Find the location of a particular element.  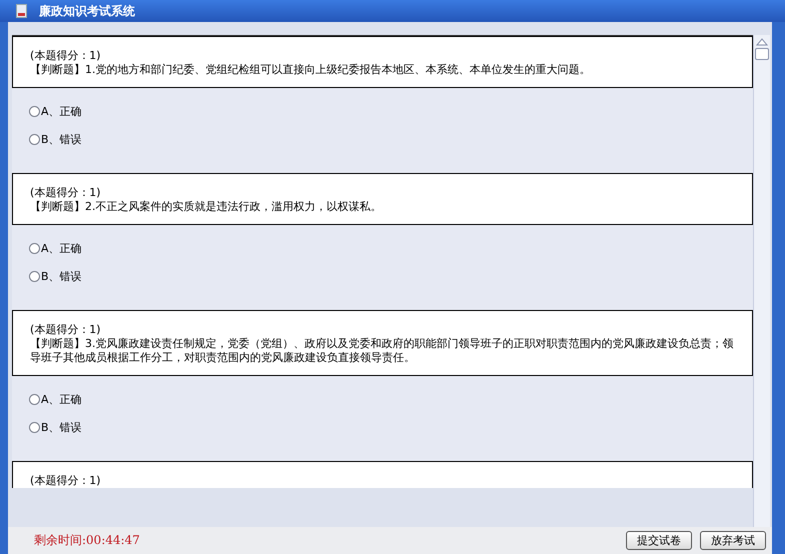

question-text: 【判断题】2.不正之风案件的实质就是违法行政，滥用权力，以权谋私。 is located at coordinates (206, 207).